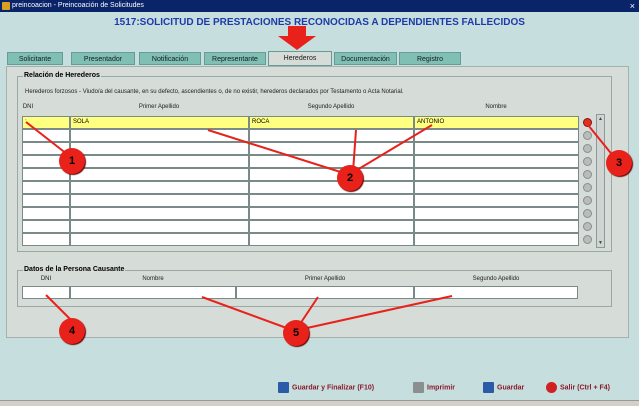 The width and height of the screenshot is (639, 406). What do you see at coordinates (551, 387) in the screenshot?
I see `power-icon` at bounding box center [551, 387].